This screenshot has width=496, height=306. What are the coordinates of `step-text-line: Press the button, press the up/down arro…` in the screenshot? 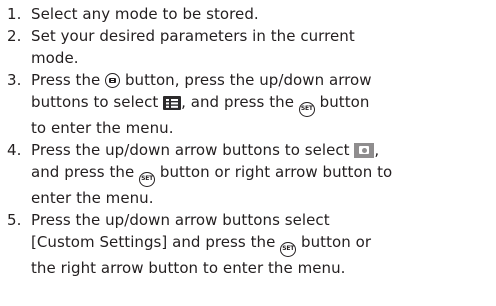 It's located at (263, 80).